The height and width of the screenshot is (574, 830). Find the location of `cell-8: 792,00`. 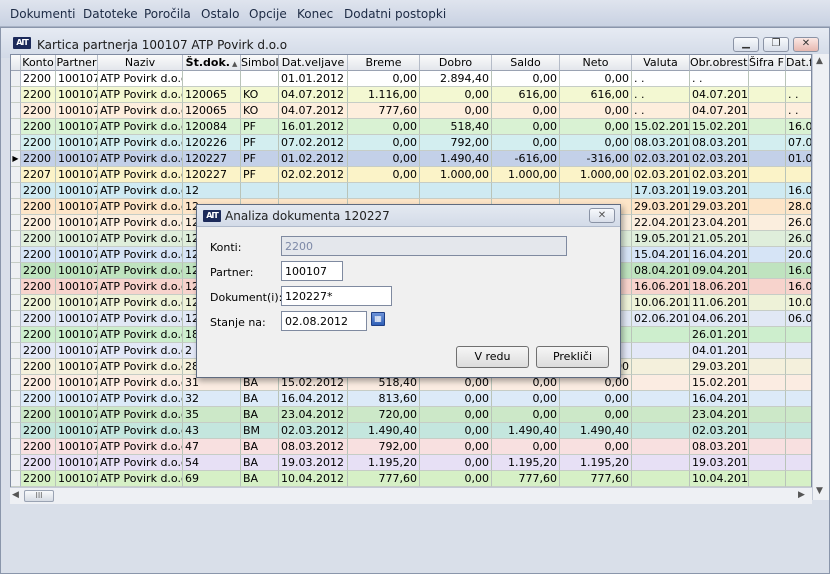

cell-8: 792,00 is located at coordinates (456, 143).